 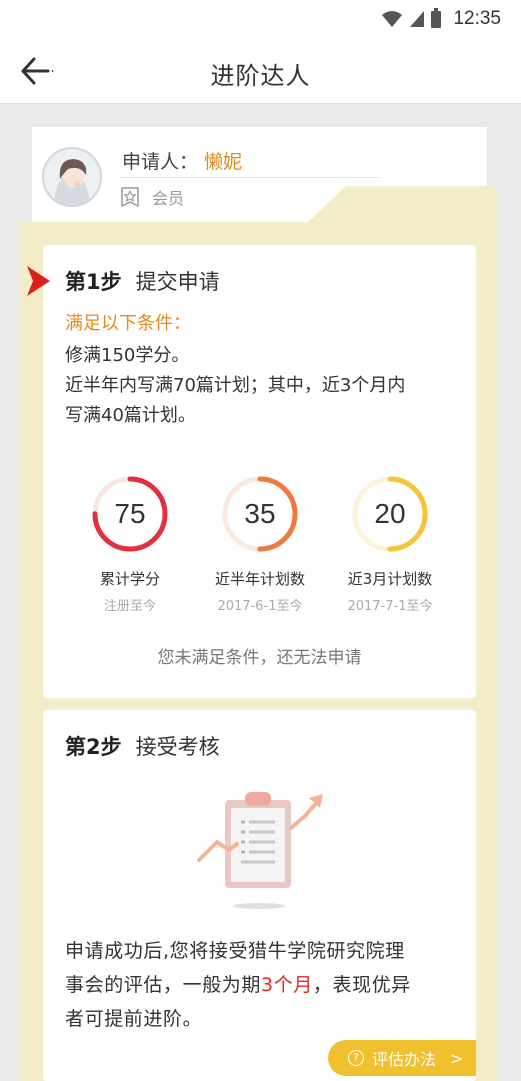 I want to click on gauge-three-month: 20, so click(x=390, y=514).